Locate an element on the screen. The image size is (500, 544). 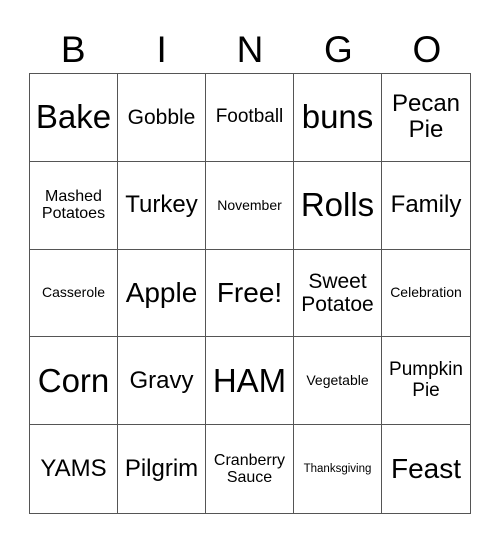
bingo-cell: Pecan Pie is located at coordinates (426, 118).